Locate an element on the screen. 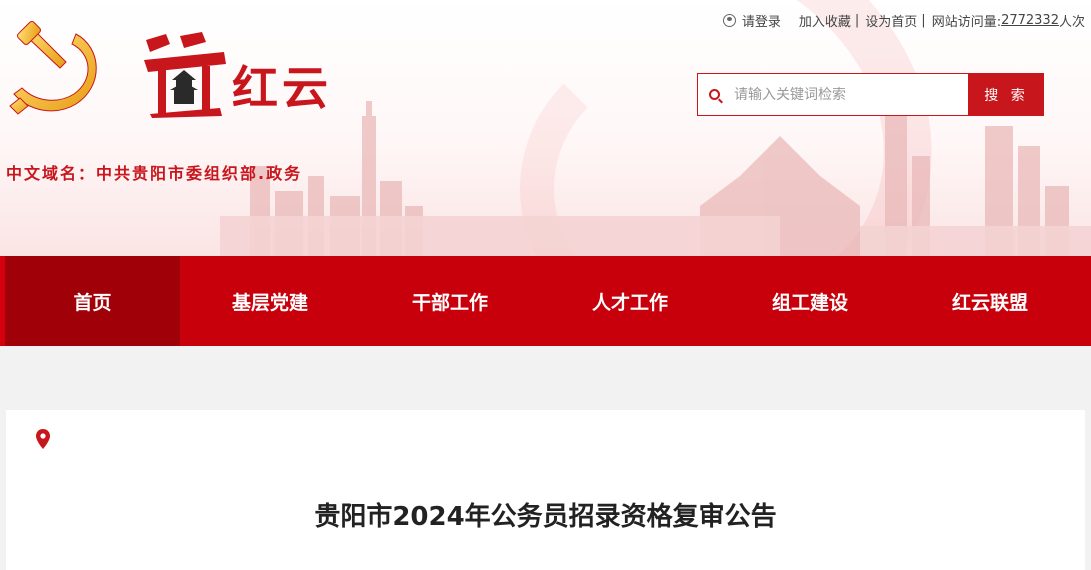  login-label: 请登录 is located at coordinates (761, 22).